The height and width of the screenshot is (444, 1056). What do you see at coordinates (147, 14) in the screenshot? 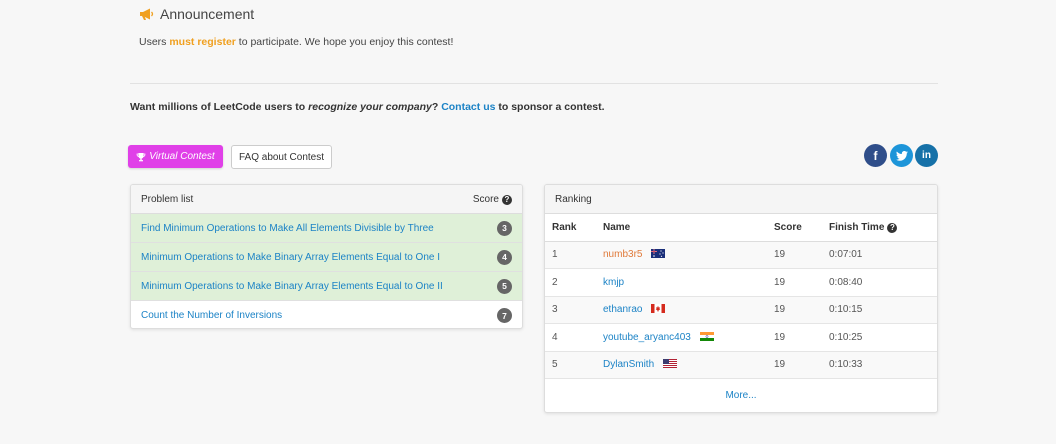
I see `megaphone-icon` at bounding box center [147, 14].